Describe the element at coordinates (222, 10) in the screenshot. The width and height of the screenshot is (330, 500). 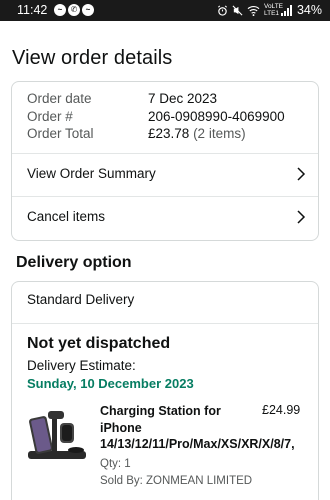
I see `alarm-icon` at that location.